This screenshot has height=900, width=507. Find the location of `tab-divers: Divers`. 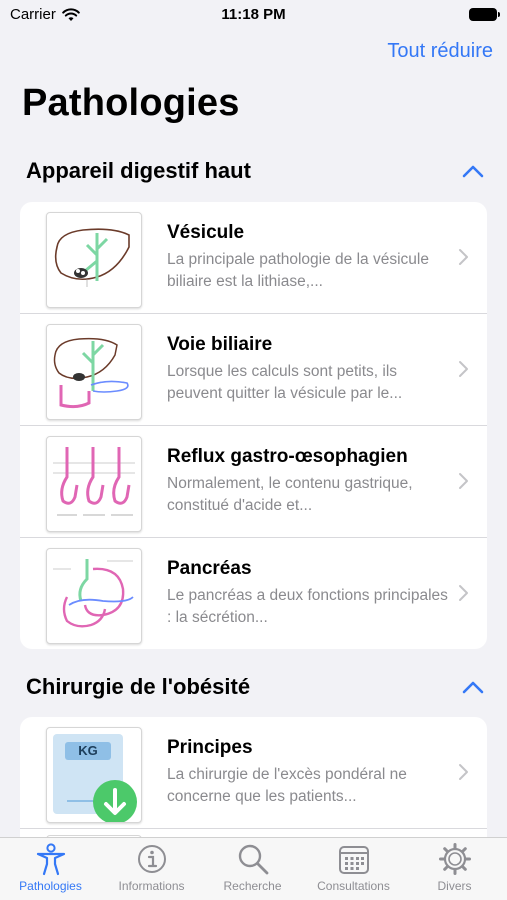

tab-divers: Divers is located at coordinates (454, 867).